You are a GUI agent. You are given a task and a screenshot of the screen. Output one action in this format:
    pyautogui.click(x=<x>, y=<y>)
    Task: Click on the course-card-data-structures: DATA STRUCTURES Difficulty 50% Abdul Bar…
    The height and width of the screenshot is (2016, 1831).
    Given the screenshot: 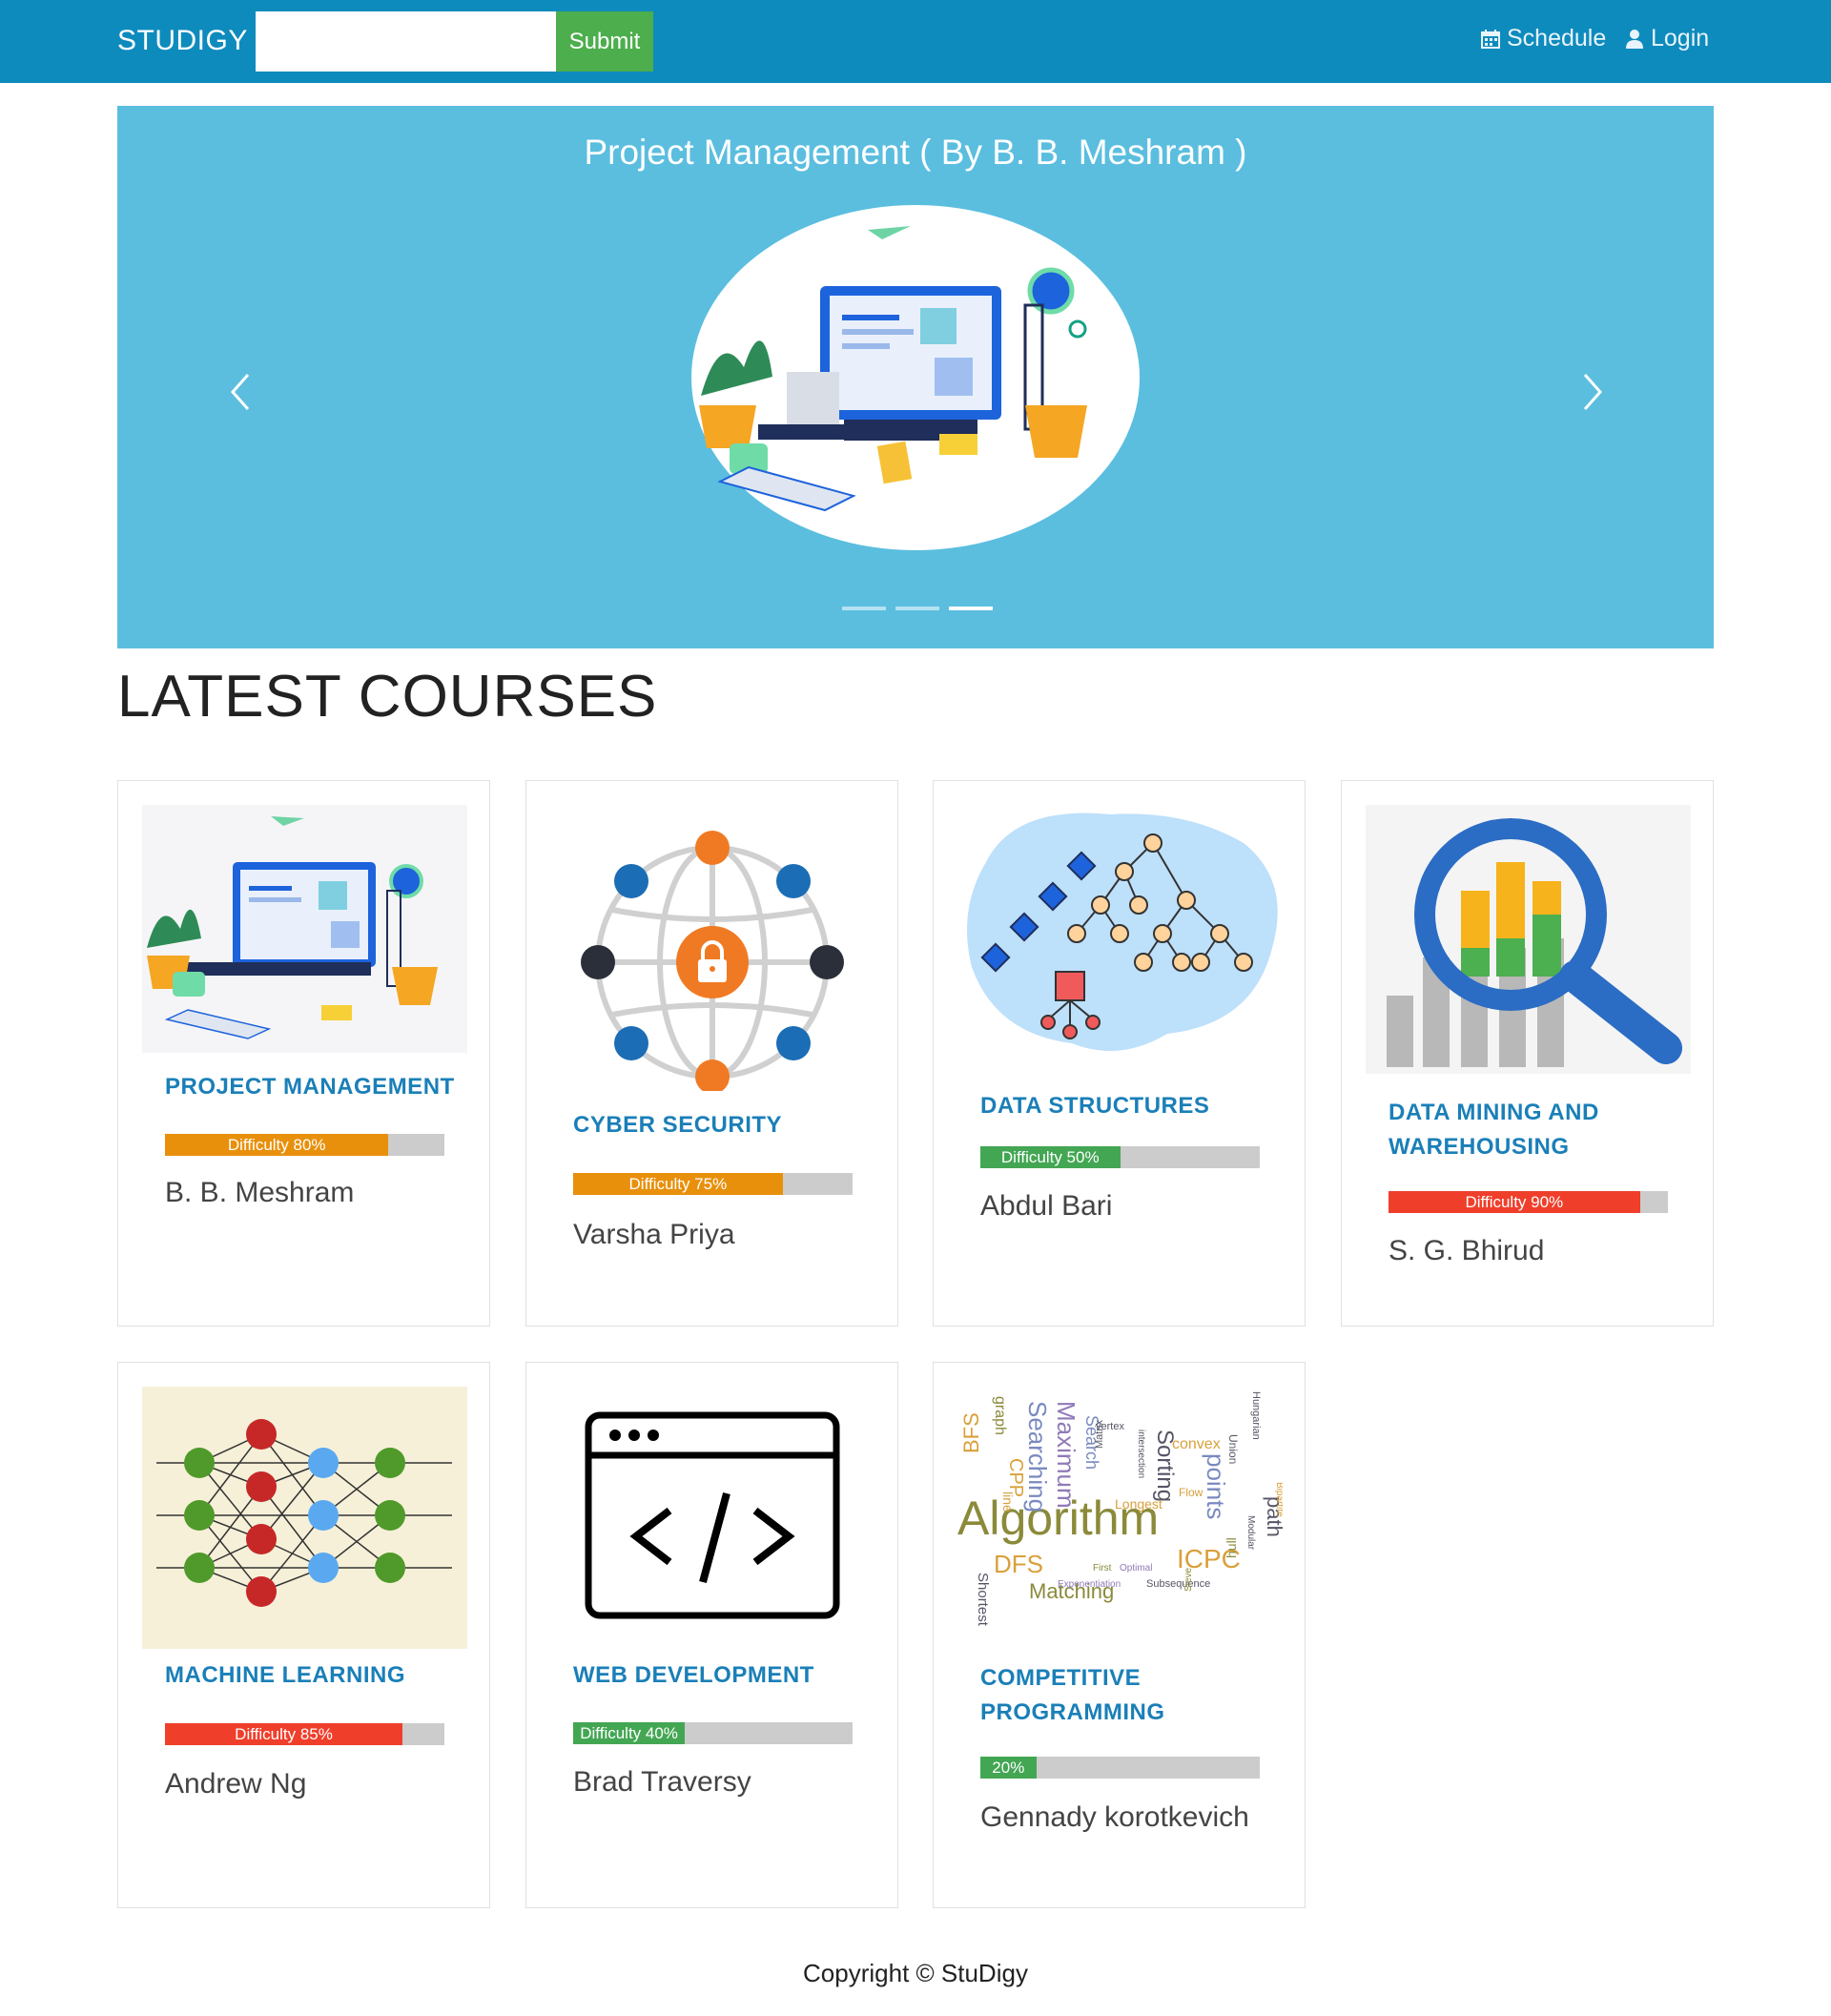 What is the action you would take?
    pyautogui.click(x=1120, y=1053)
    